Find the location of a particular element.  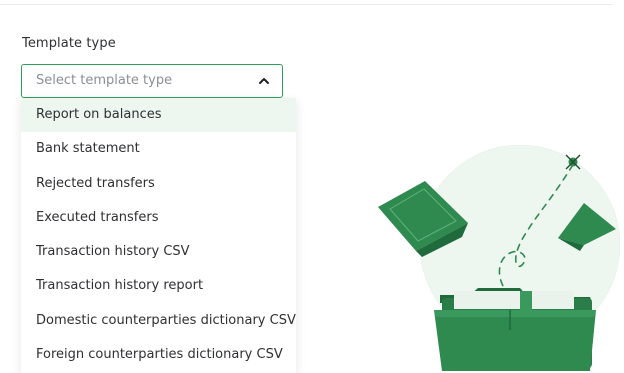

template-type-select: Select template type is located at coordinates (152, 81).